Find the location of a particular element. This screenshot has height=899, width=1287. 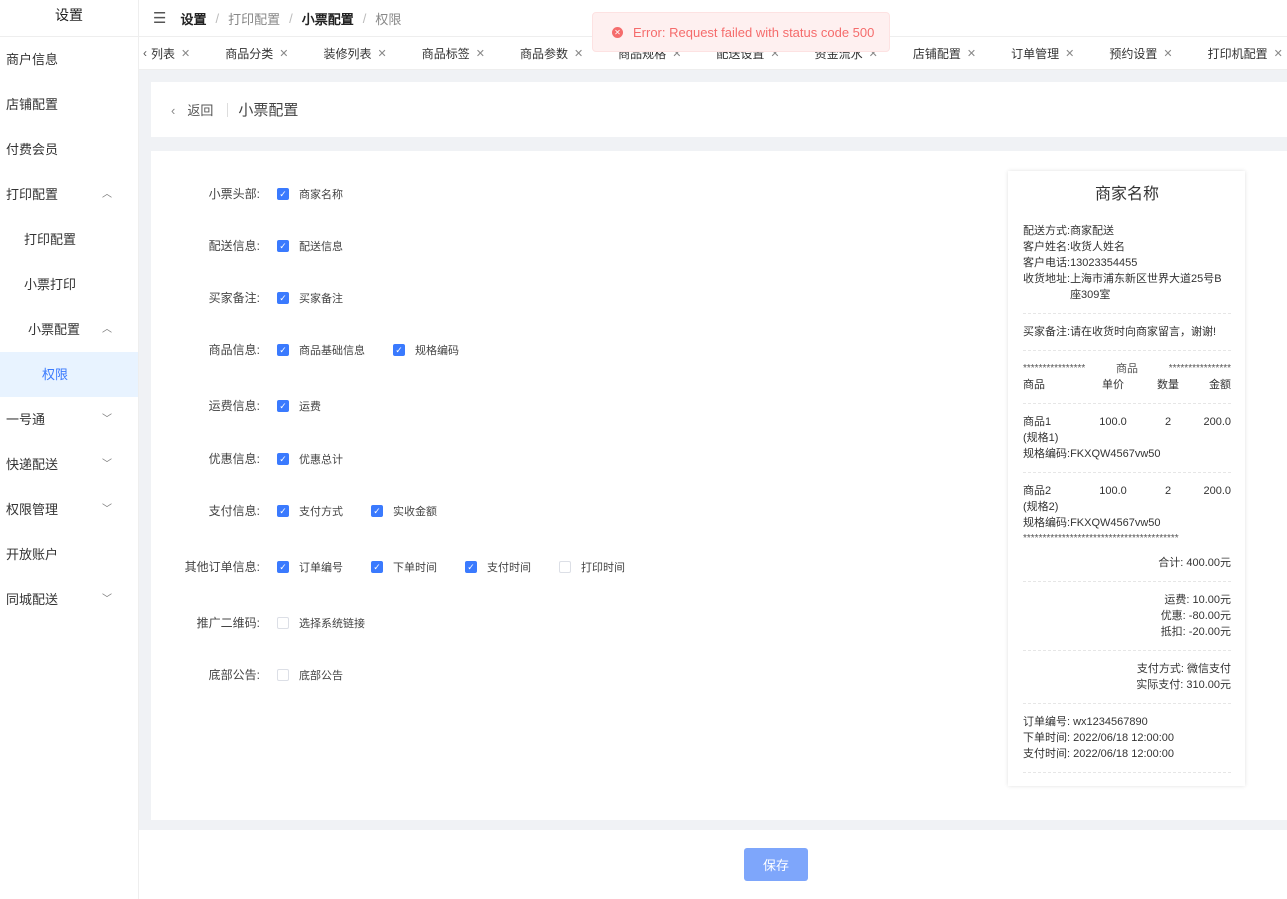

sidebar-item-label: 开放账户 is located at coordinates (32, 554).